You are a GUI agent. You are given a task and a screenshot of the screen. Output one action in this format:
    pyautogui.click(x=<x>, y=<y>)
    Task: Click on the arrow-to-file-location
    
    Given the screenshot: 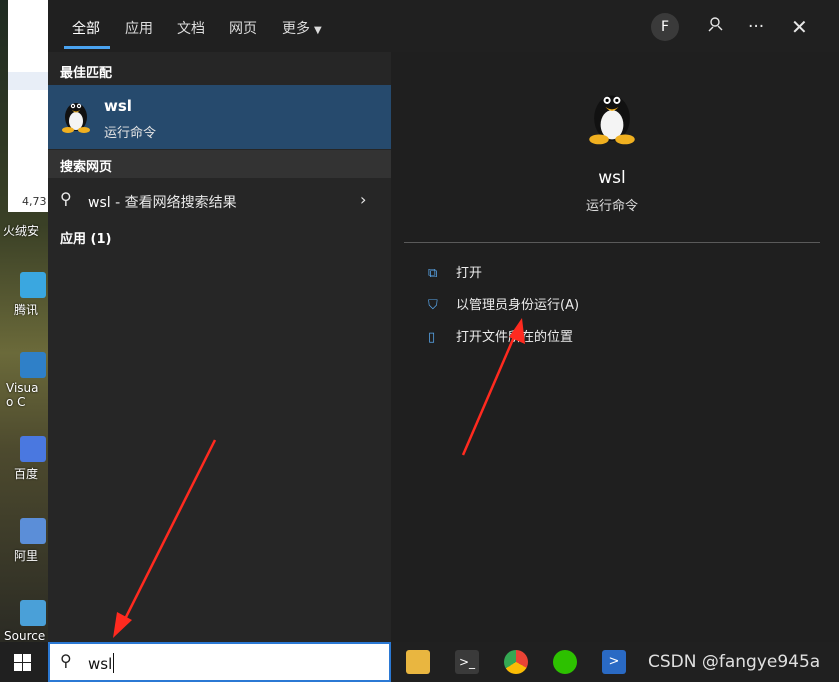 What is the action you would take?
    pyautogui.click(x=490, y=392)
    